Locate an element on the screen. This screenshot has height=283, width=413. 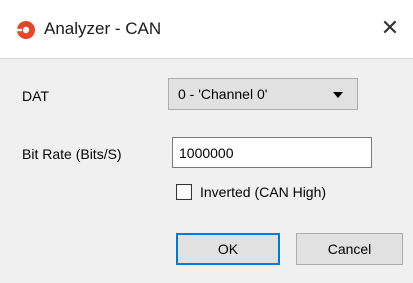
chevron-down-icon is located at coordinates (338, 95).